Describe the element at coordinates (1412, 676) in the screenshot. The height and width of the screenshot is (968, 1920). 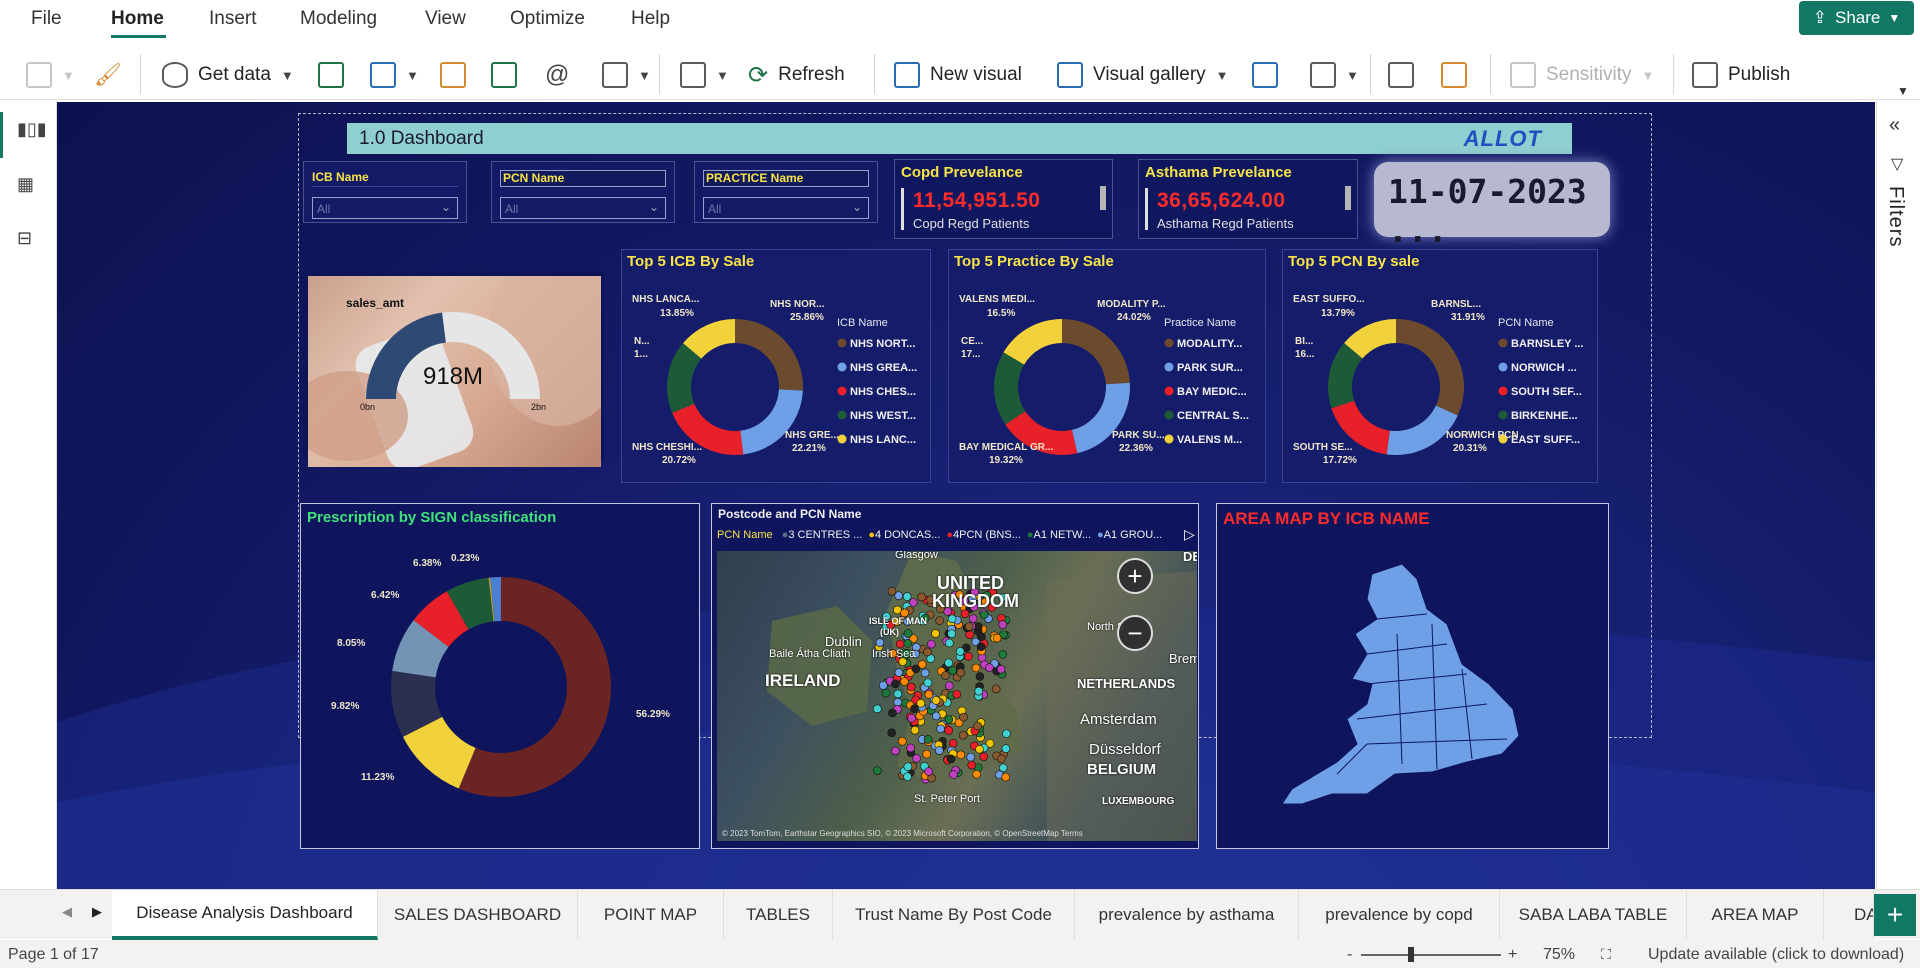
I see `area-map-card: AREA MAP BY ICB NAME` at that location.